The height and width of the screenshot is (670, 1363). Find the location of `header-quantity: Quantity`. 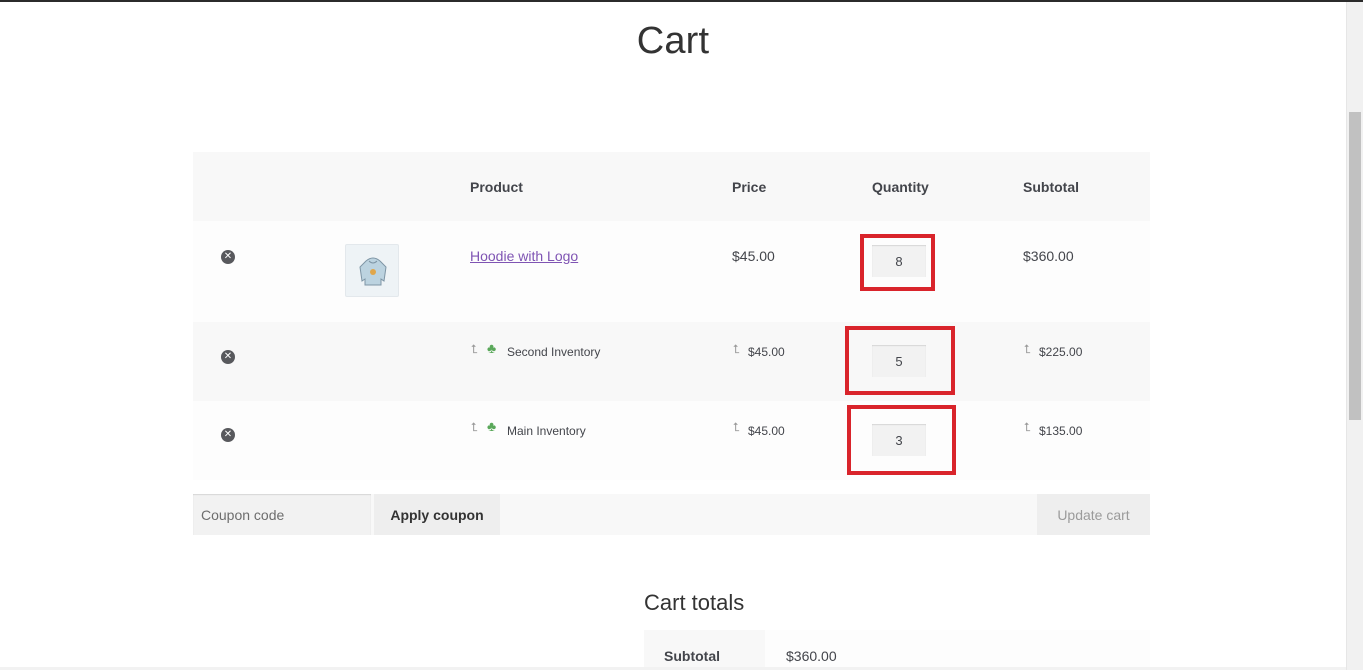

header-quantity: Quantity is located at coordinates (900, 187).